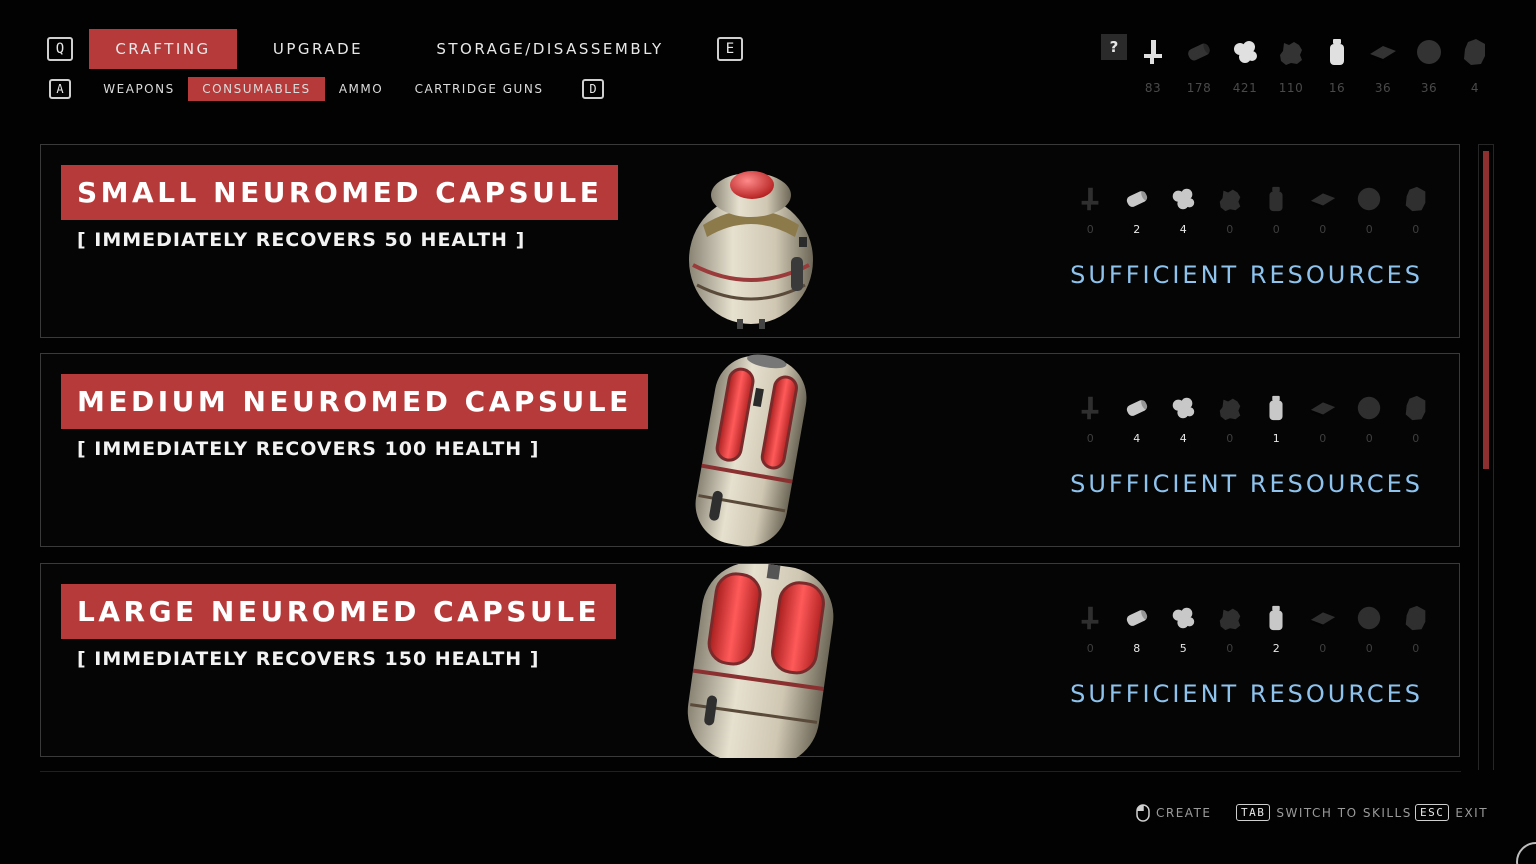 This screenshot has height=864, width=1536. I want to click on resource-slot: 178, so click(1199, 66).